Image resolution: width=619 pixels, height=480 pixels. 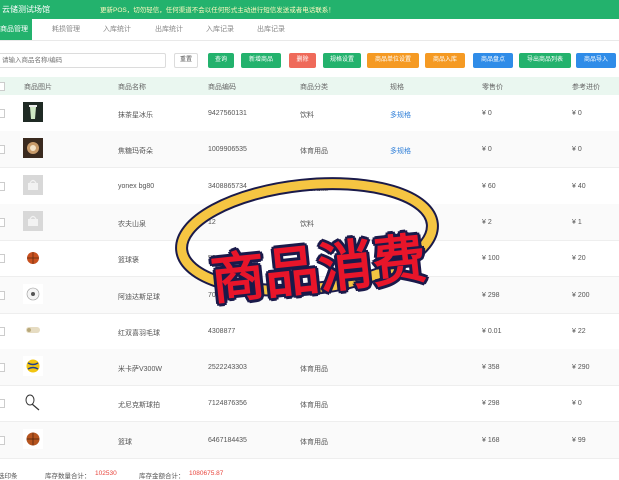 What do you see at coordinates (125, 442) in the screenshot?
I see `product-name: 篮球` at bounding box center [125, 442].